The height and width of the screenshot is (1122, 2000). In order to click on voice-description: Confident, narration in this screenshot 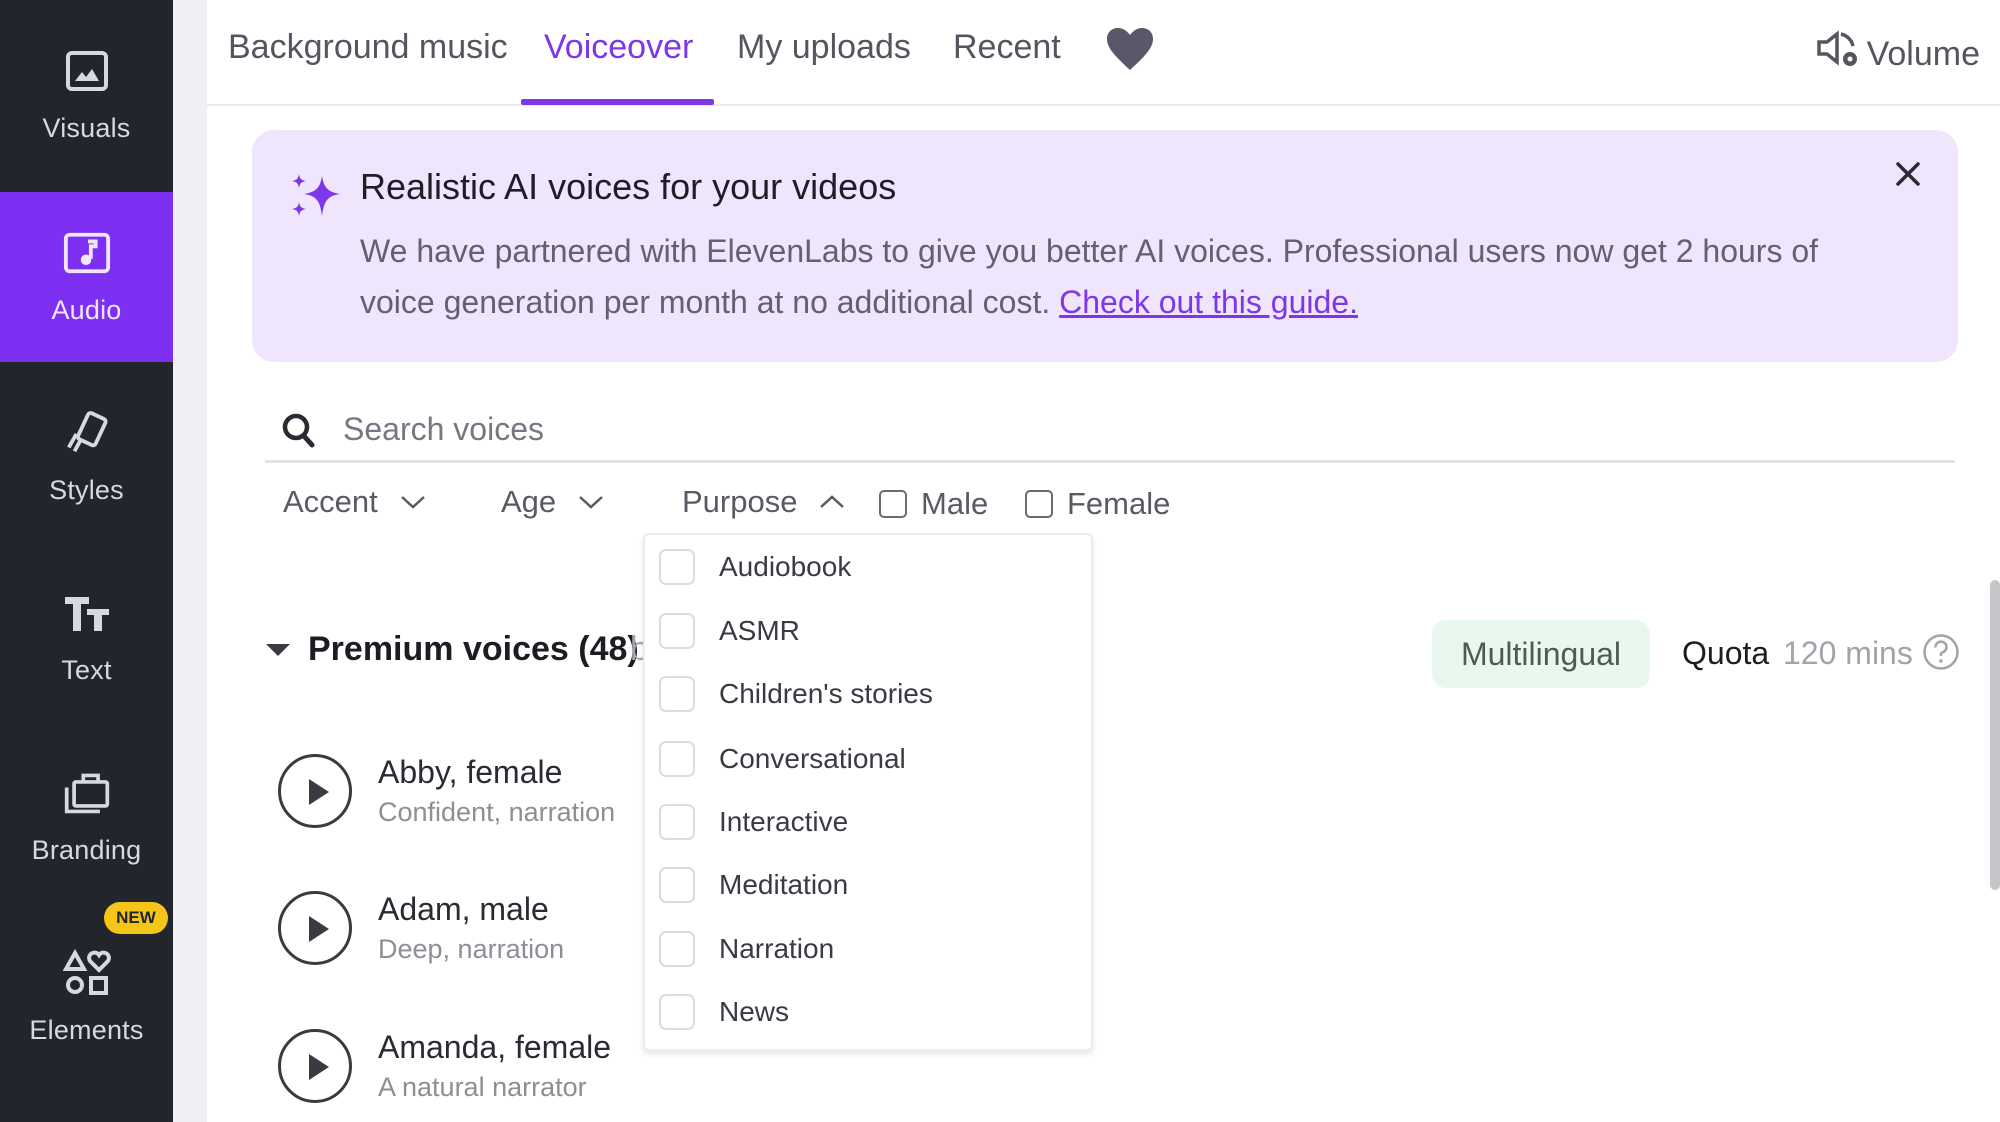, I will do `click(497, 812)`.